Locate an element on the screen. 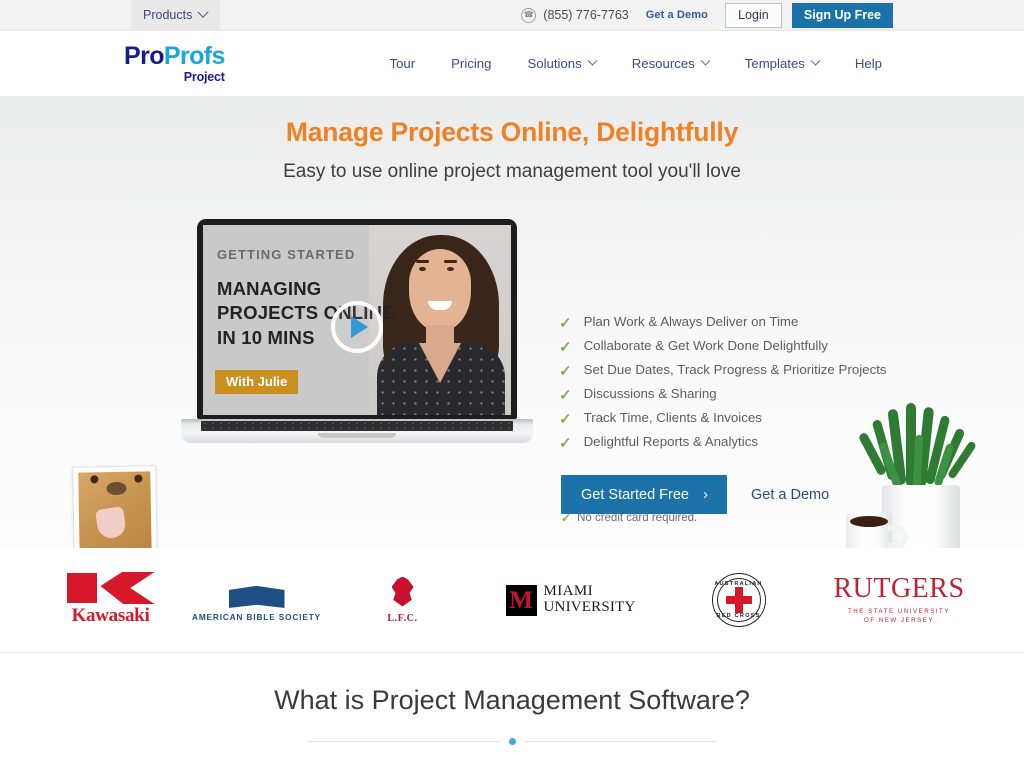  miami-wordmark: MIAMI UNIVERSITY is located at coordinates (589, 599).